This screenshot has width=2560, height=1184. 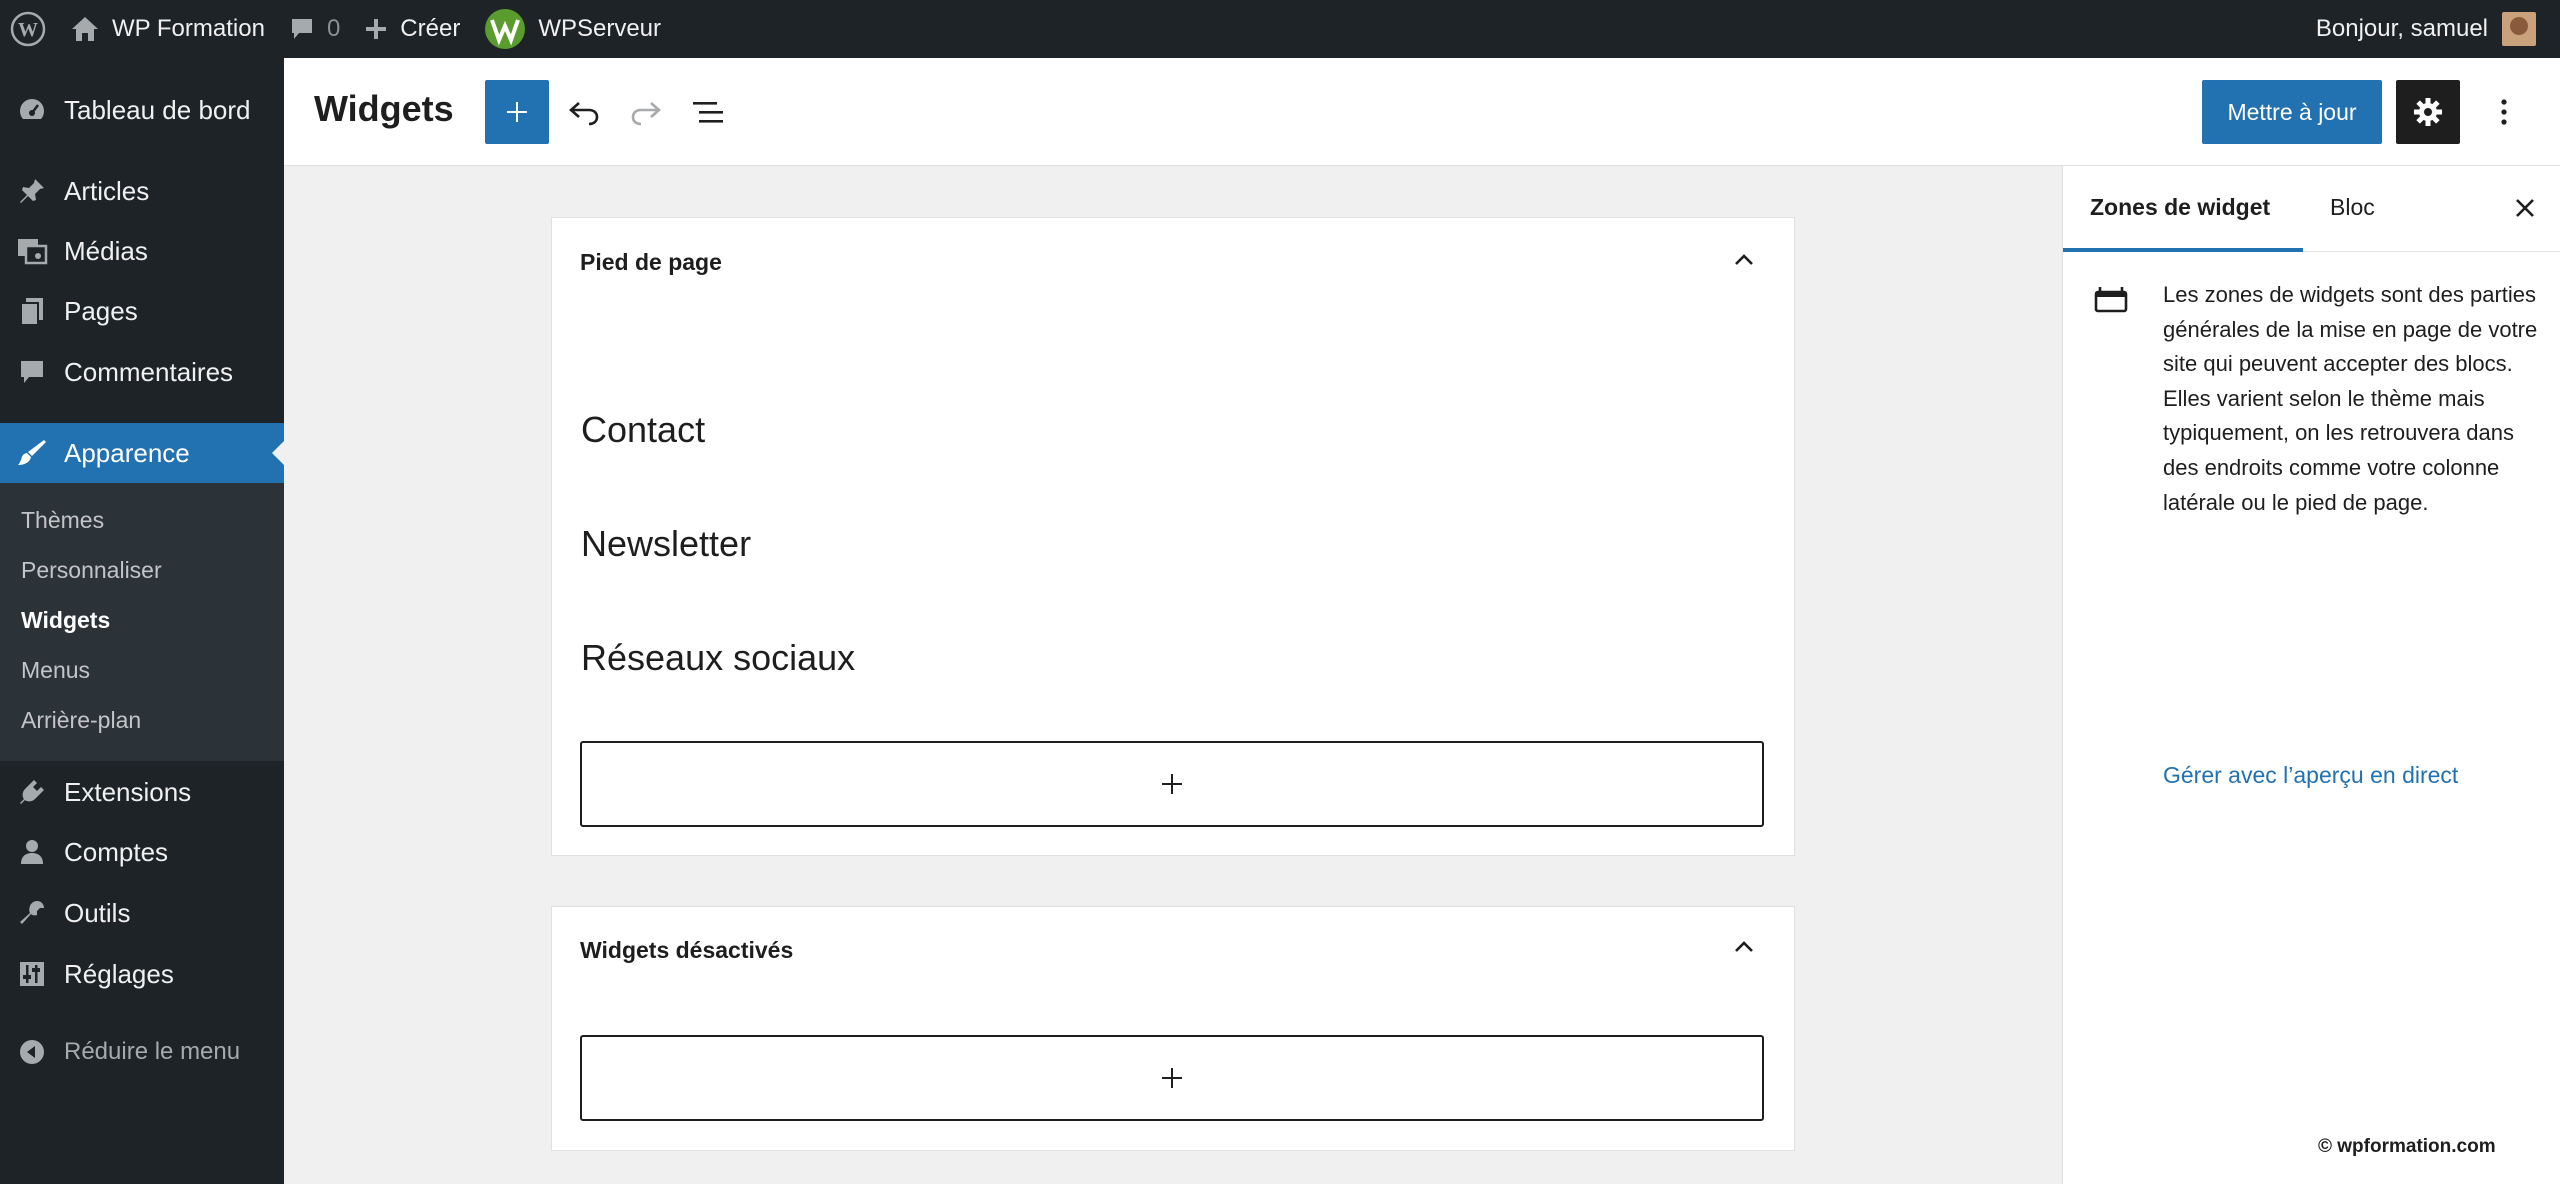 I want to click on add-block-button, so click(x=517, y=112).